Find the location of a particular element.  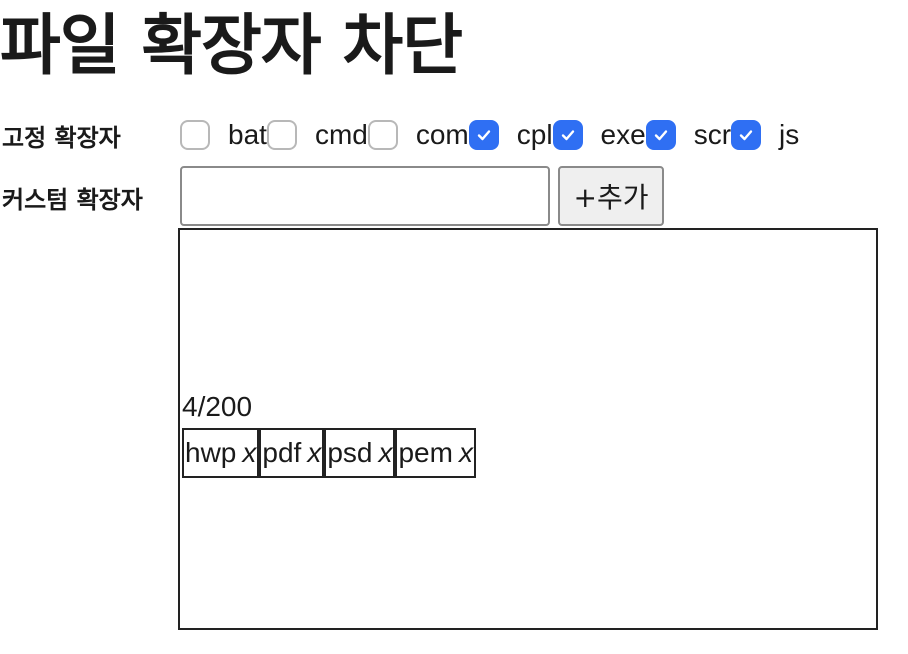

checkbox-cpl is located at coordinates (483, 135).